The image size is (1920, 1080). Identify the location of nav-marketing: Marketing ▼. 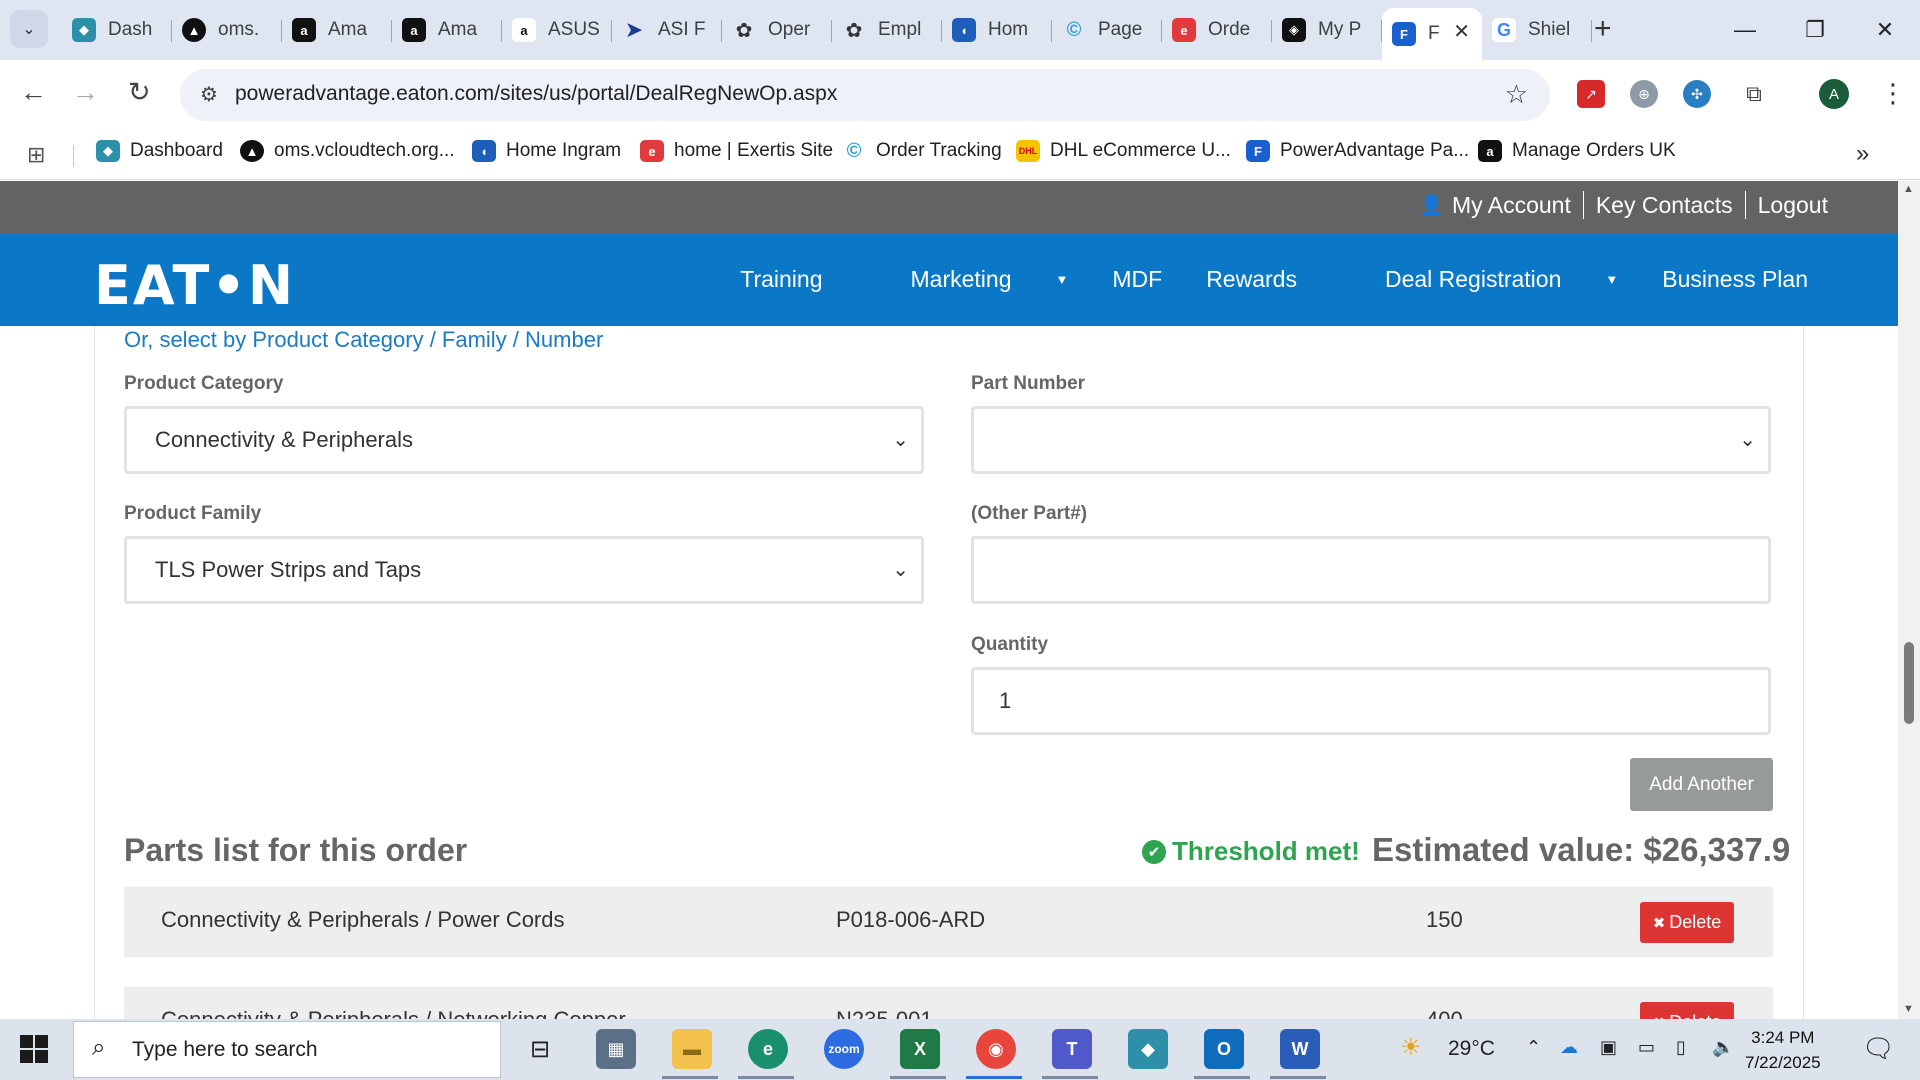
(968, 279).